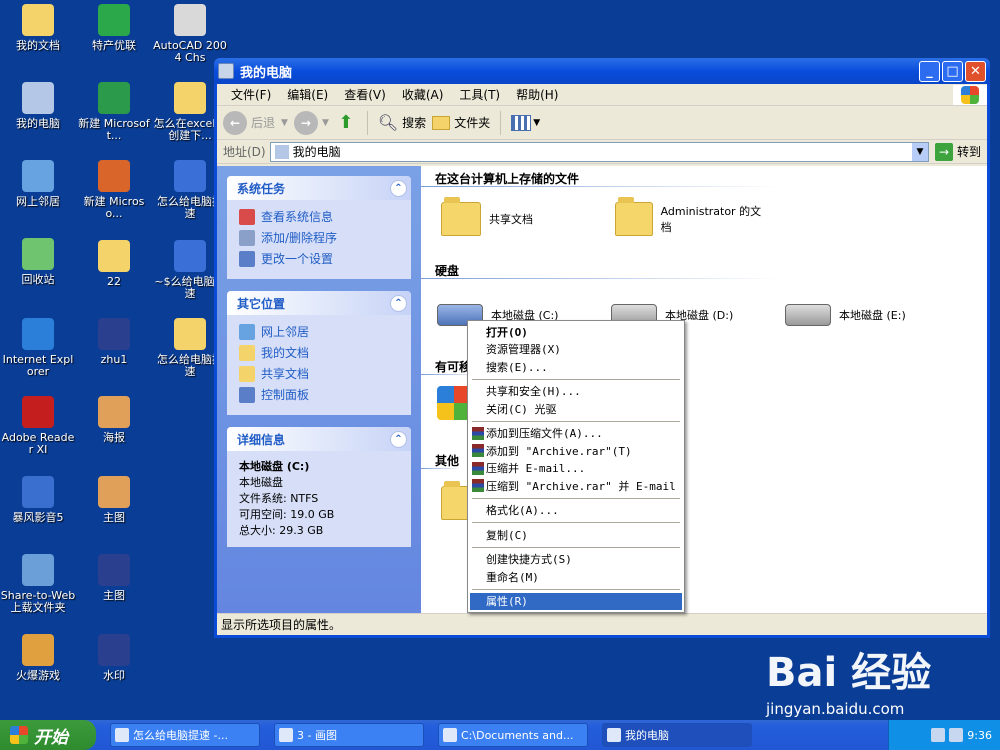 Image resolution: width=1000 pixels, height=750 pixels. I want to click on ctx-compress-rar-email: 压缩到 "Archive.rar" 并 E-mail, so click(576, 486).